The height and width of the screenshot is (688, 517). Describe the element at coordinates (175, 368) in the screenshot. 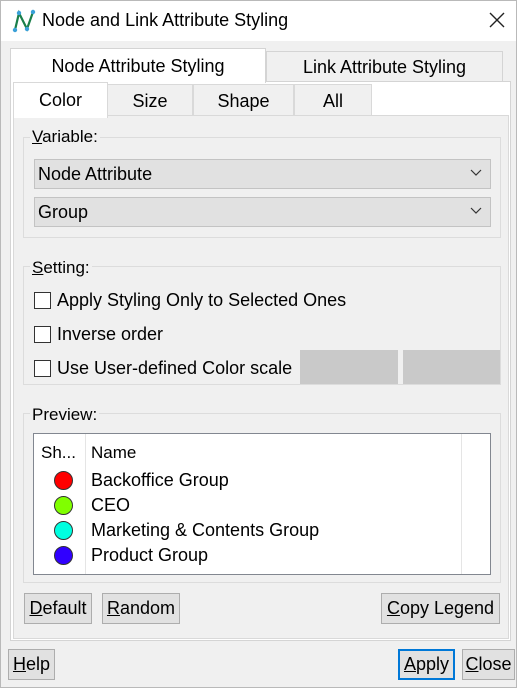

I see `checkbox-label: Use User-defined Color scale` at that location.